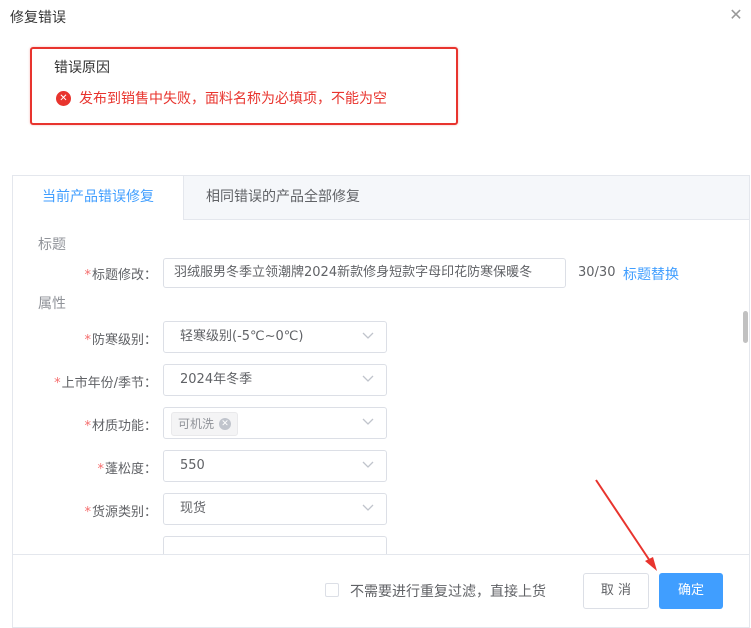 Image resolution: width=751 pixels, height=628 pixels. What do you see at coordinates (216, 379) in the screenshot?
I see `select-value: 2024年冬季` at bounding box center [216, 379].